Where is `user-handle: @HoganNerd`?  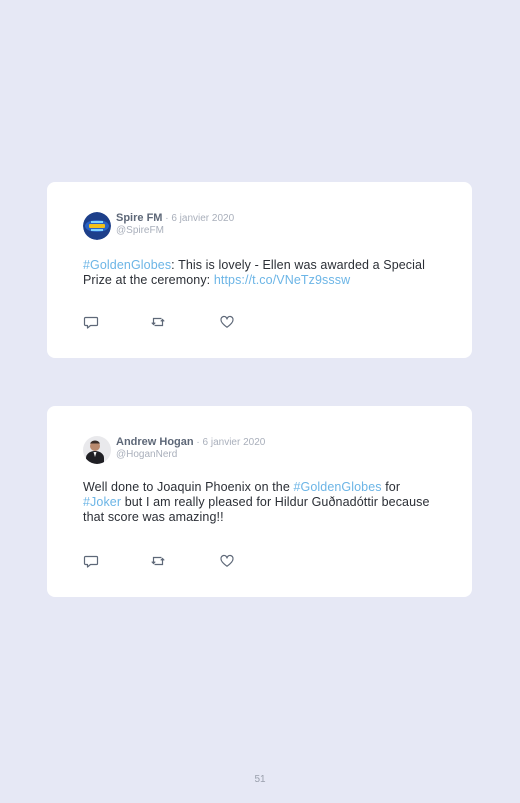
user-handle: @HoganNerd is located at coordinates (190, 455).